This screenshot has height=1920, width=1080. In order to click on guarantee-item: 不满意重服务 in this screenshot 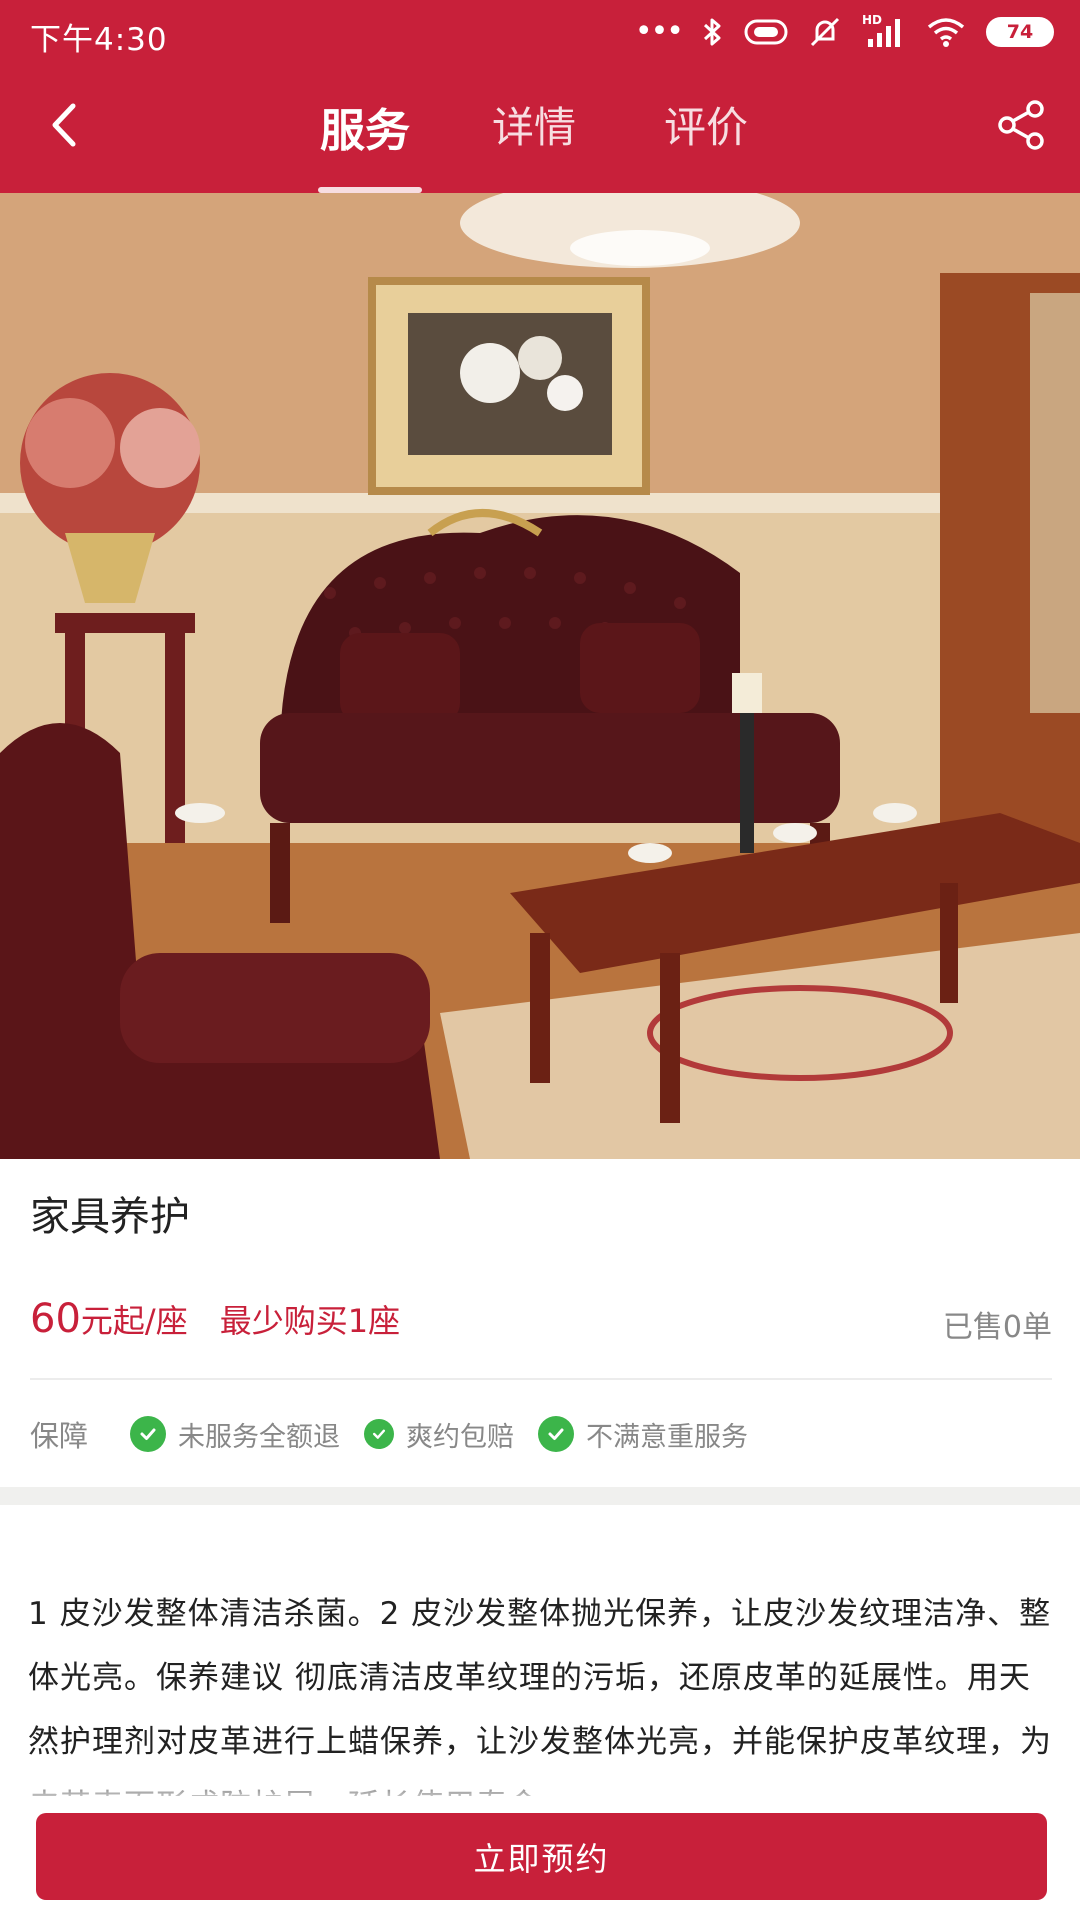, I will do `click(643, 1434)`.